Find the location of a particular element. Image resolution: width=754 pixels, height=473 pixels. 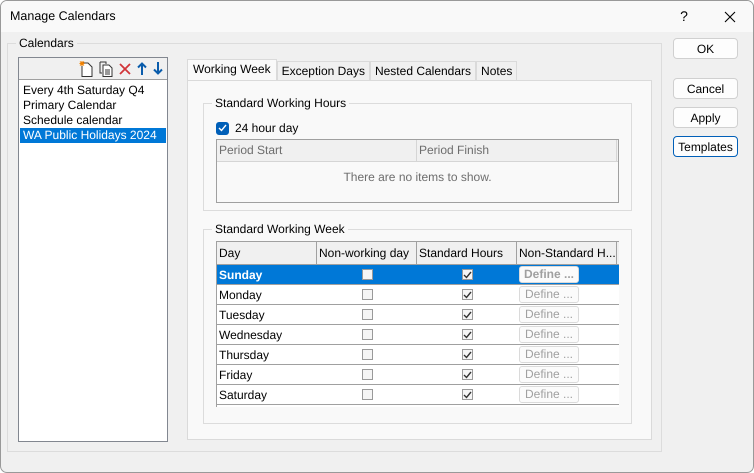

new-document-icon is located at coordinates (86, 68).